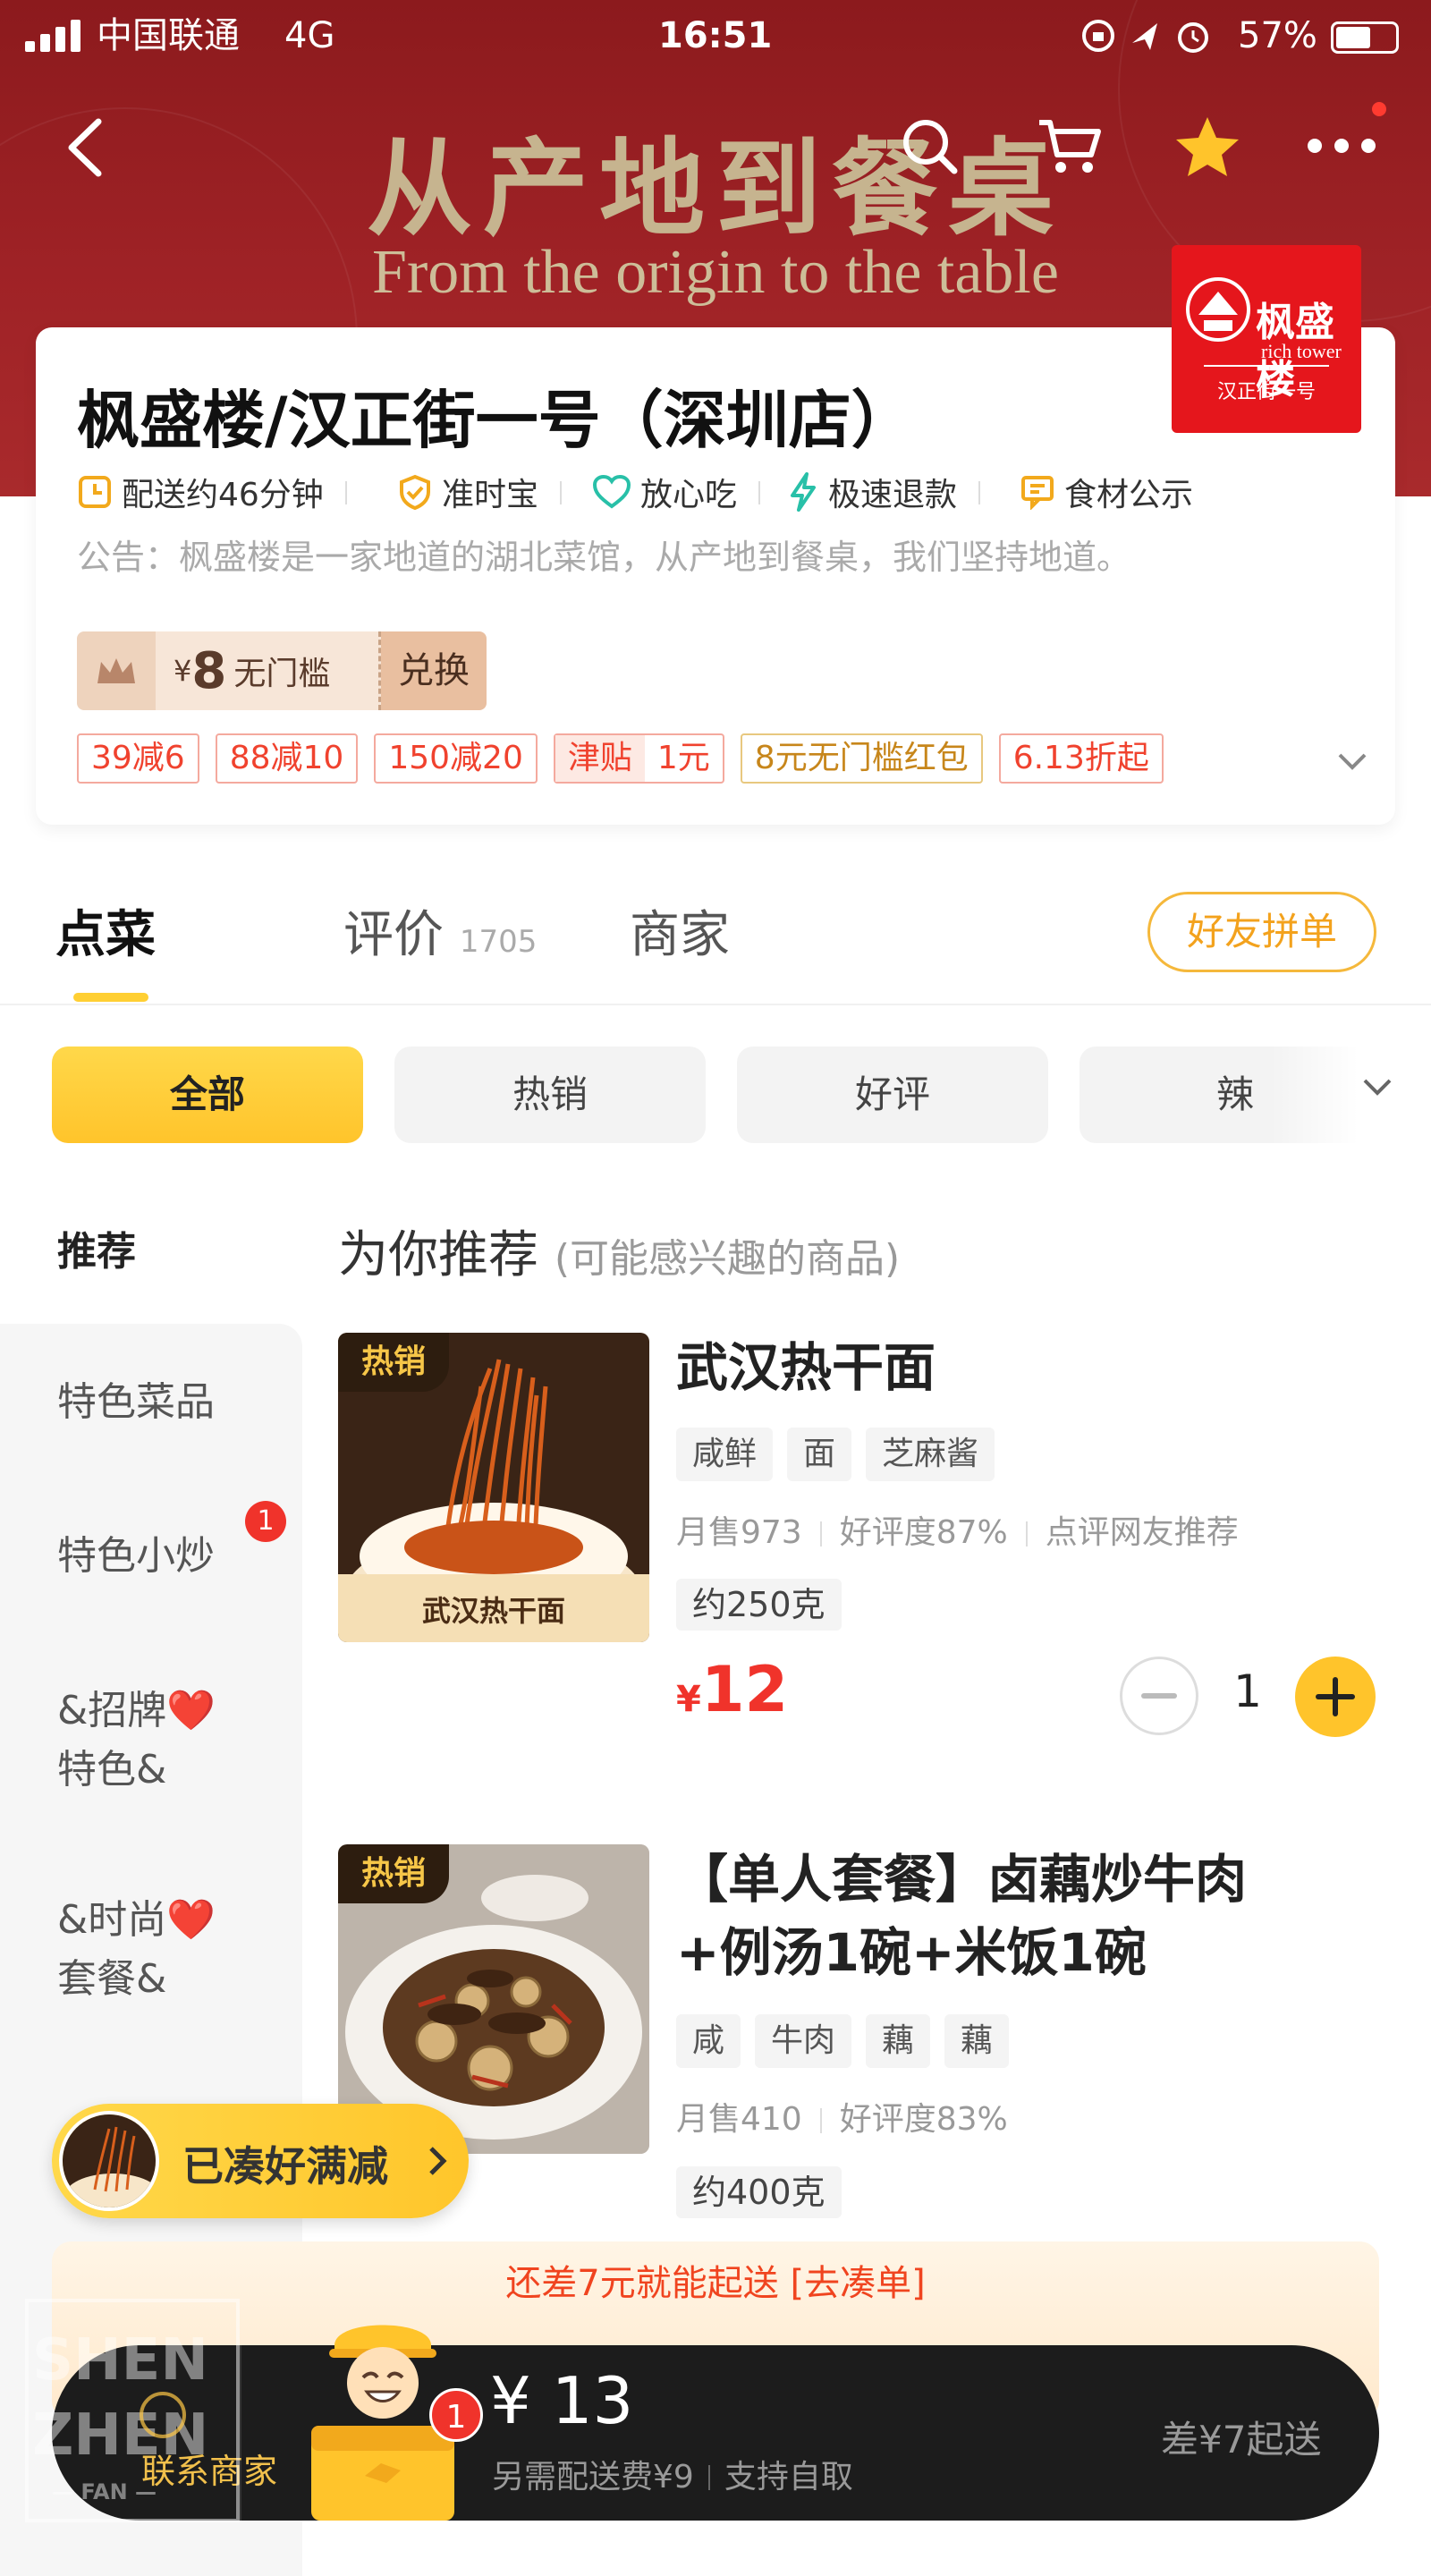  Describe the element at coordinates (310, 35) in the screenshot. I see `network-label: 4G` at that location.